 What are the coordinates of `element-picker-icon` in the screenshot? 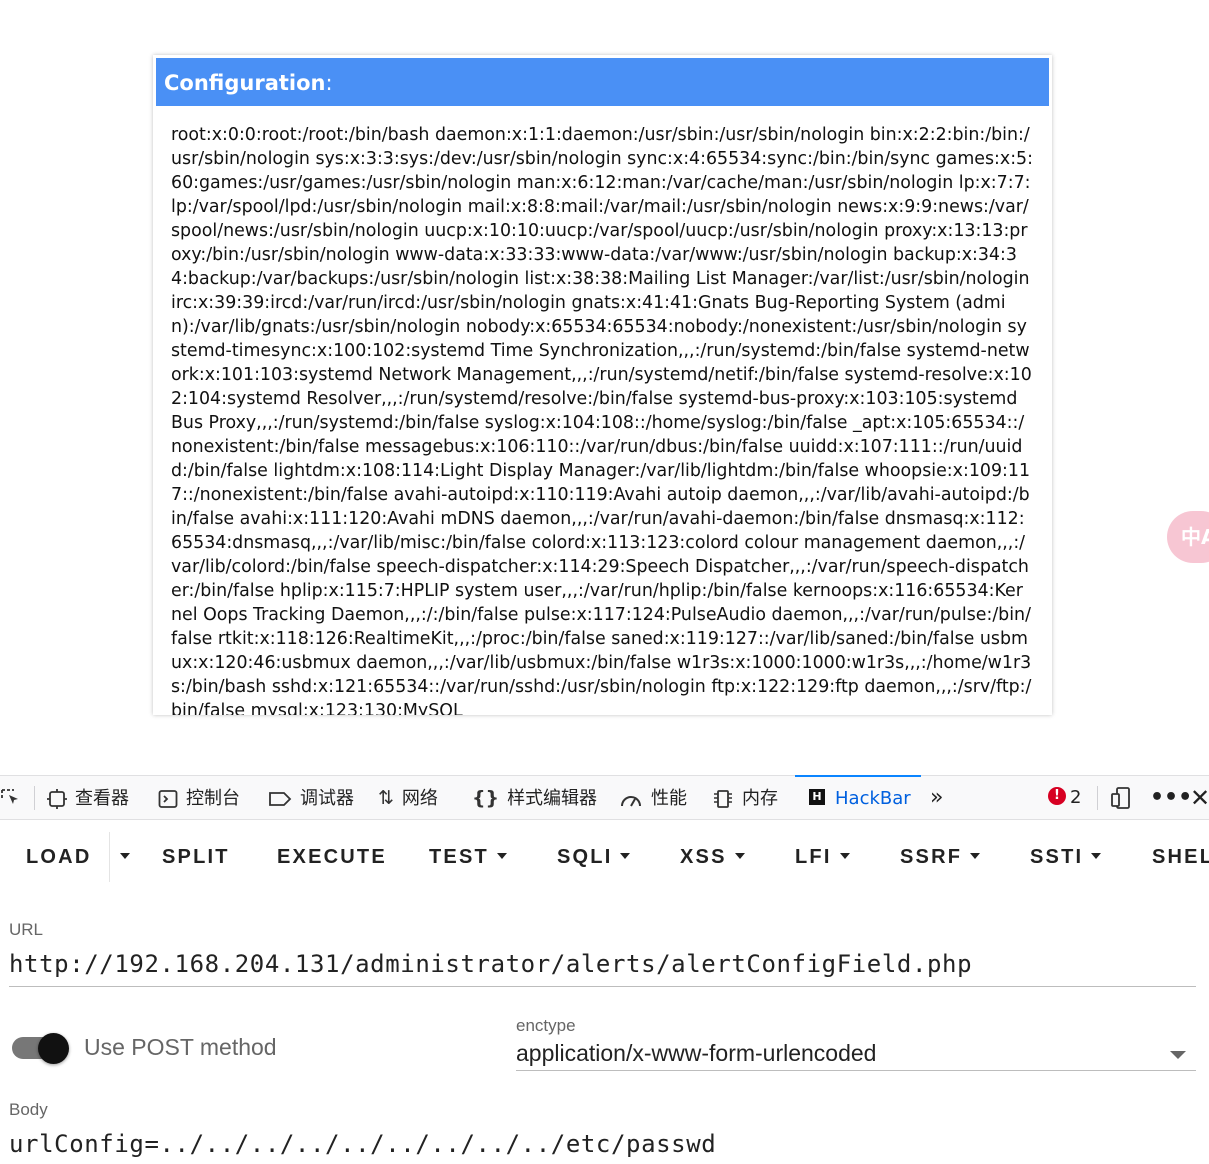 It's located at (11, 798).